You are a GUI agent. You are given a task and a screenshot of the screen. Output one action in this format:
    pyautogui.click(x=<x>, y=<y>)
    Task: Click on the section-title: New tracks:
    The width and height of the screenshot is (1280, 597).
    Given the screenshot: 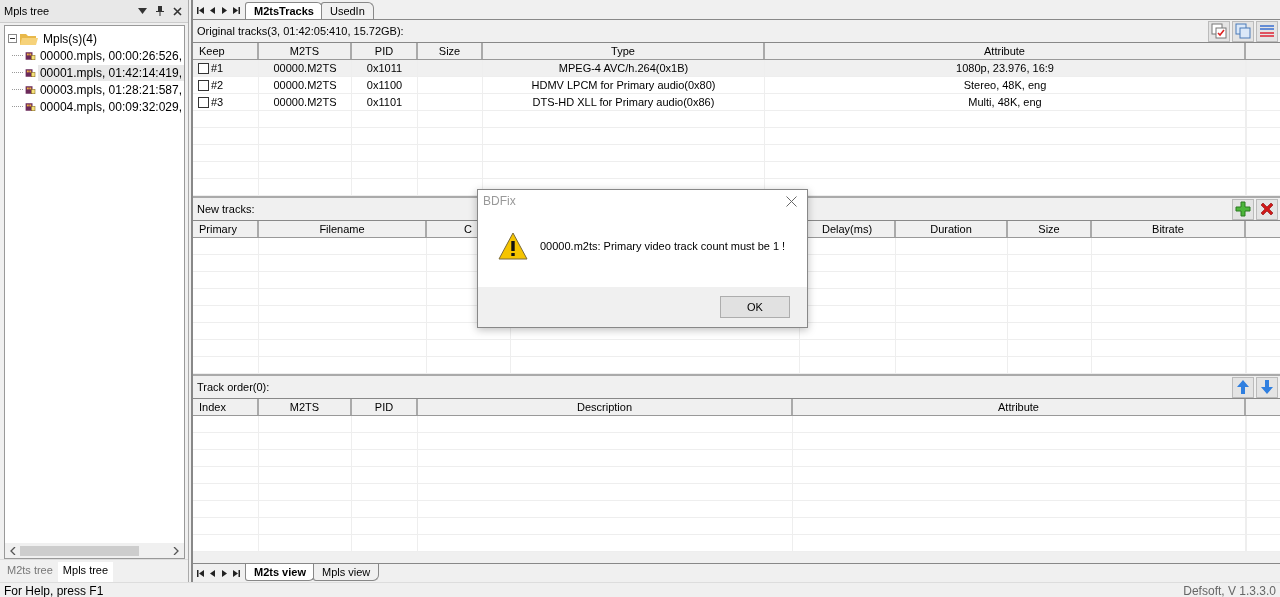 What is the action you would take?
    pyautogui.click(x=226, y=209)
    